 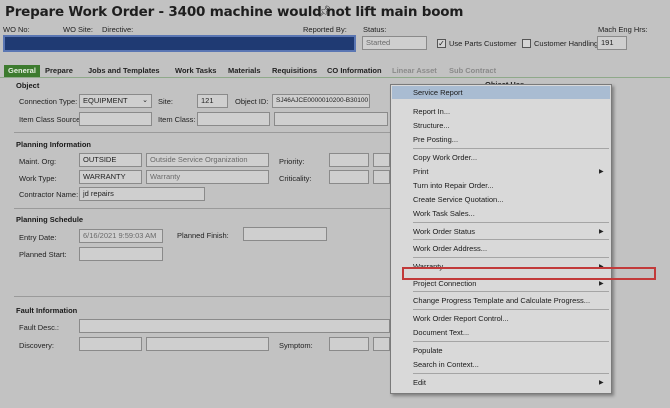 What do you see at coordinates (623, 29) in the screenshot?
I see `mach-eng-hrs-label: Mach Eng Hrs:` at bounding box center [623, 29].